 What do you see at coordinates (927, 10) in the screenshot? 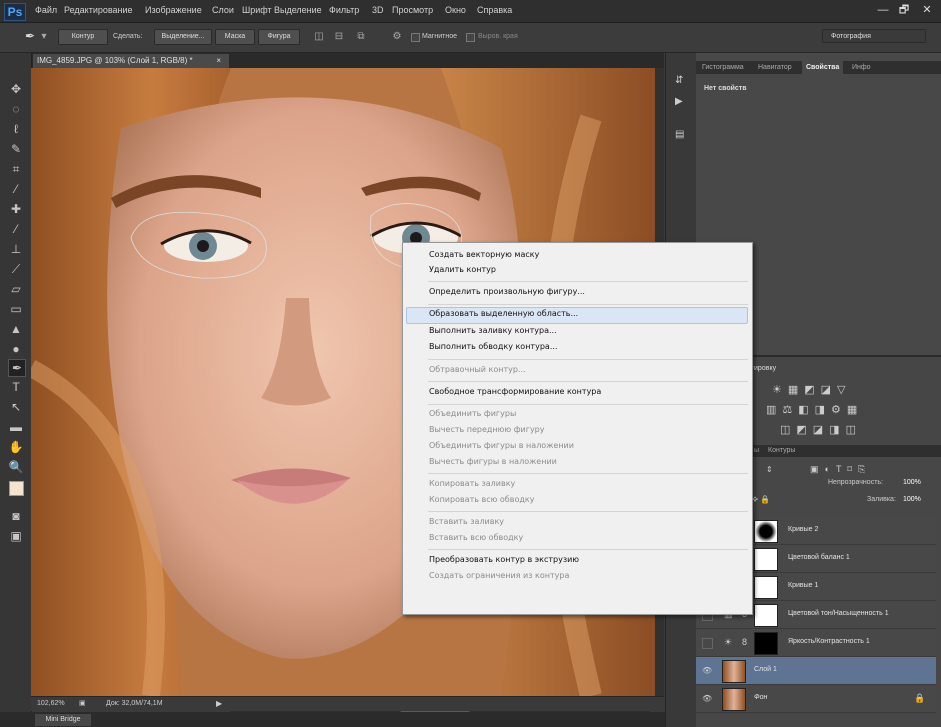
I see `close-button: ✕` at bounding box center [927, 10].